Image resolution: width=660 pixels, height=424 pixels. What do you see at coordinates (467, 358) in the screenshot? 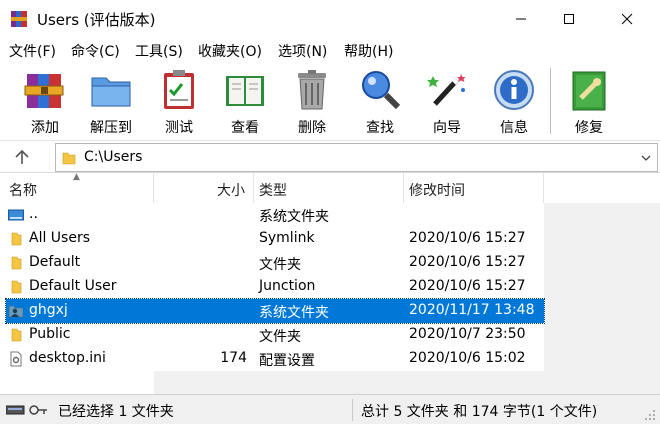
I see `file-modified: 2020/10/6 15:02` at bounding box center [467, 358].